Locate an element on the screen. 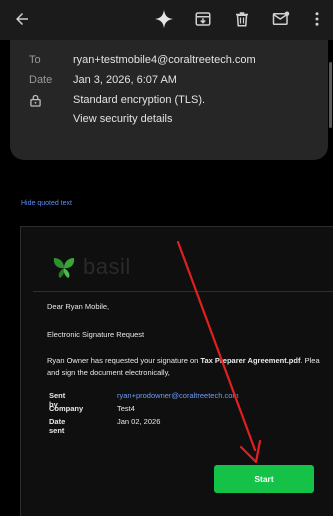 The width and height of the screenshot is (333, 516). basil-leaf-icon is located at coordinates (64, 268).